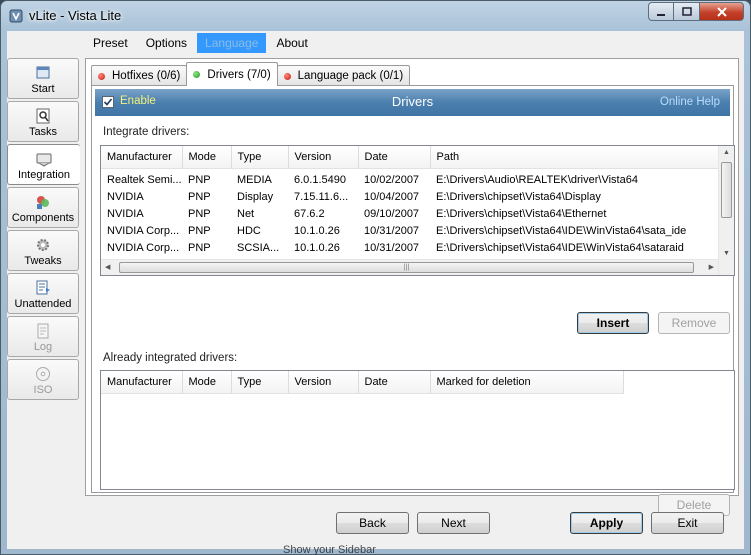  I want to click on scroll-up-icon: ▲, so click(726, 152).